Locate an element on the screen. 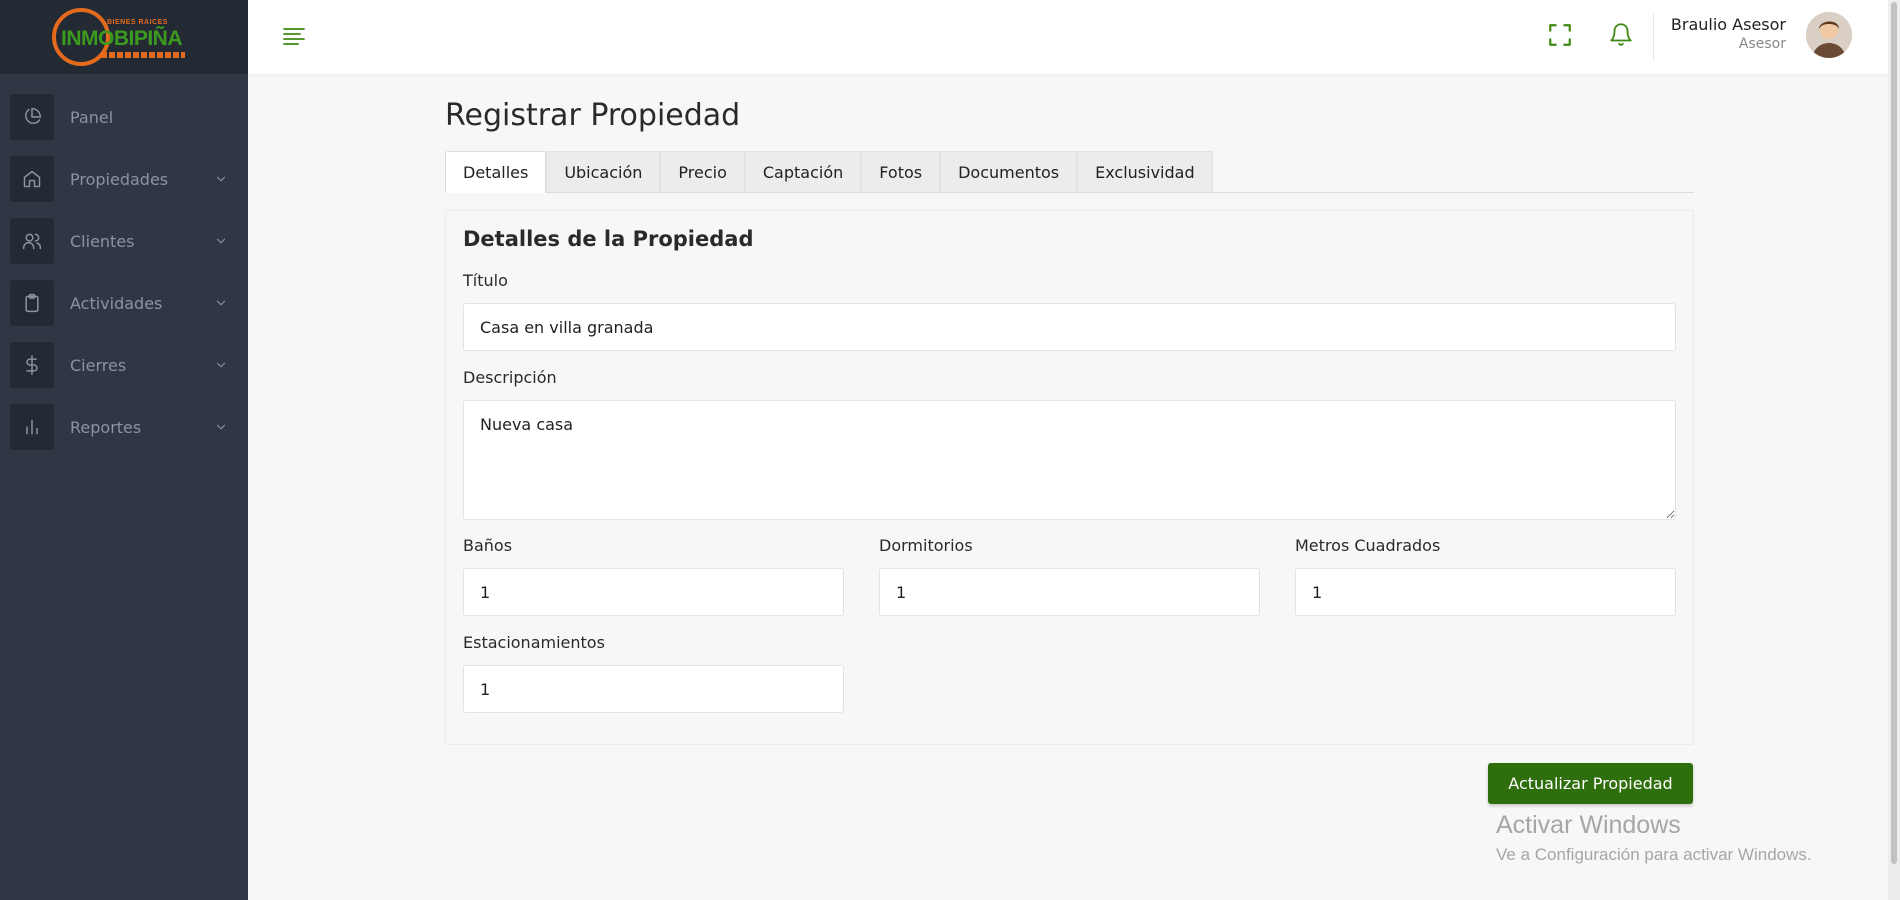 The image size is (1900, 900). sidebar-item-cierres: Cierres is located at coordinates (124, 365).